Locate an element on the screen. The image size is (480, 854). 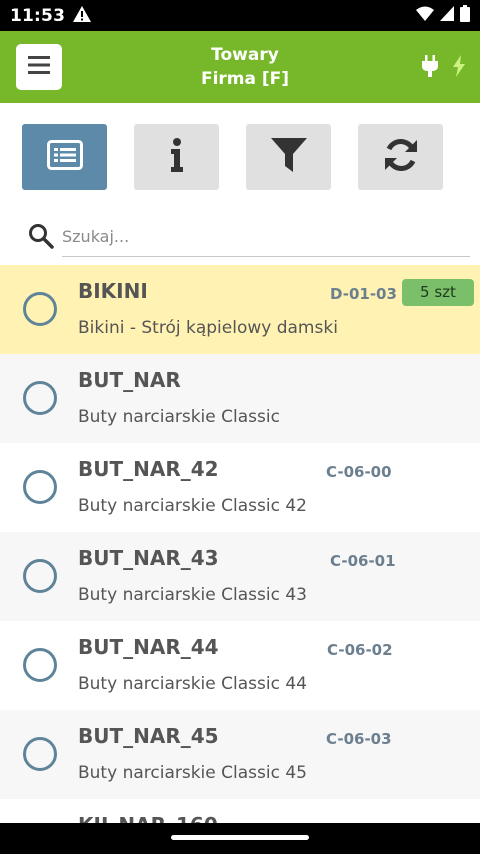
signal-icon is located at coordinates (447, 15).